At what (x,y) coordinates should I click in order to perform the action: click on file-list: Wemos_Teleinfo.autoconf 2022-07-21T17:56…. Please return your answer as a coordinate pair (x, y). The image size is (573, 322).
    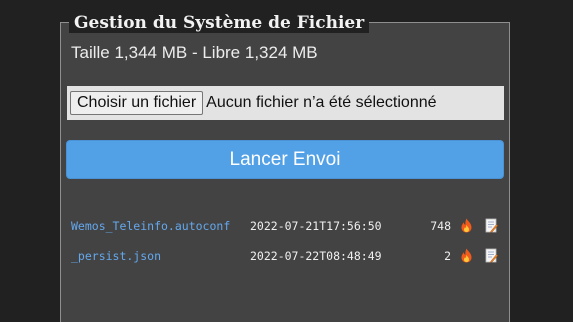
    Looking at the image, I should click on (287, 247).